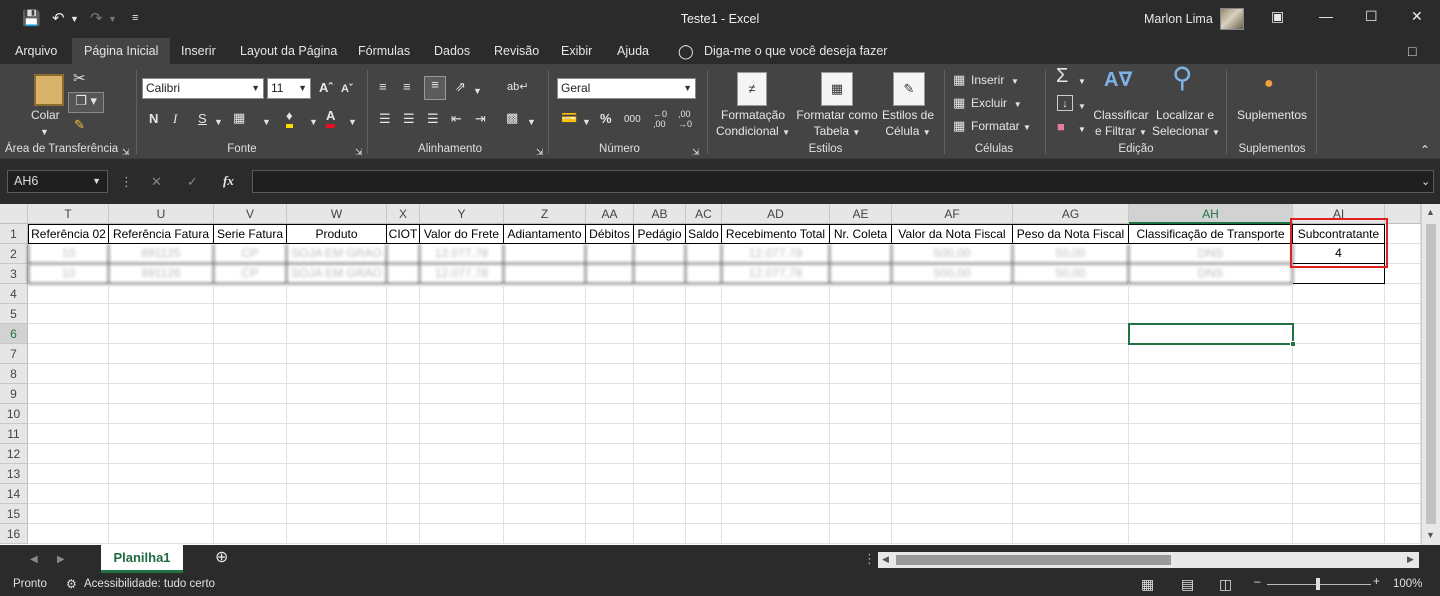 The height and width of the screenshot is (596, 1440). Describe the element at coordinates (1425, 182) in the screenshot. I see `expand-formula-icon: ⌄` at that location.